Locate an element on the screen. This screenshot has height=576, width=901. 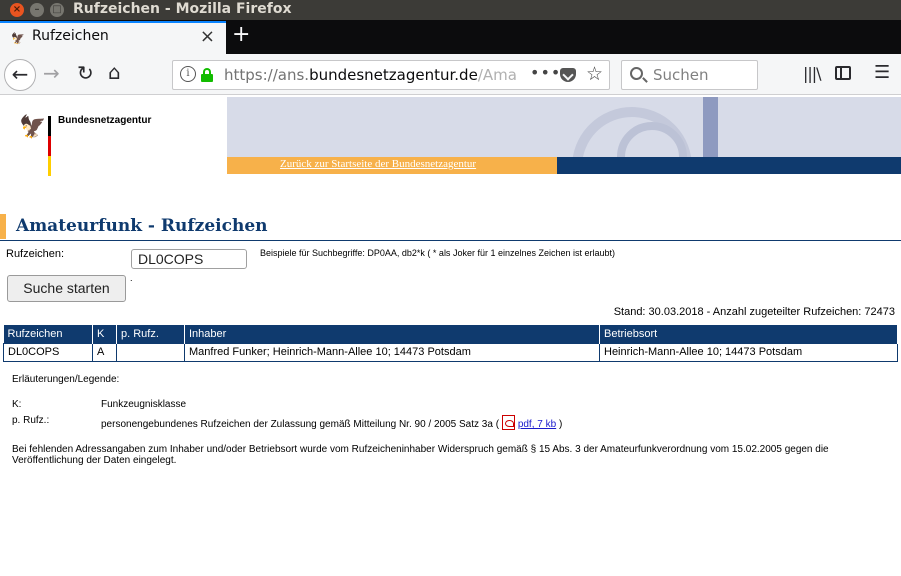
back-button: ← is located at coordinates (20, 75).